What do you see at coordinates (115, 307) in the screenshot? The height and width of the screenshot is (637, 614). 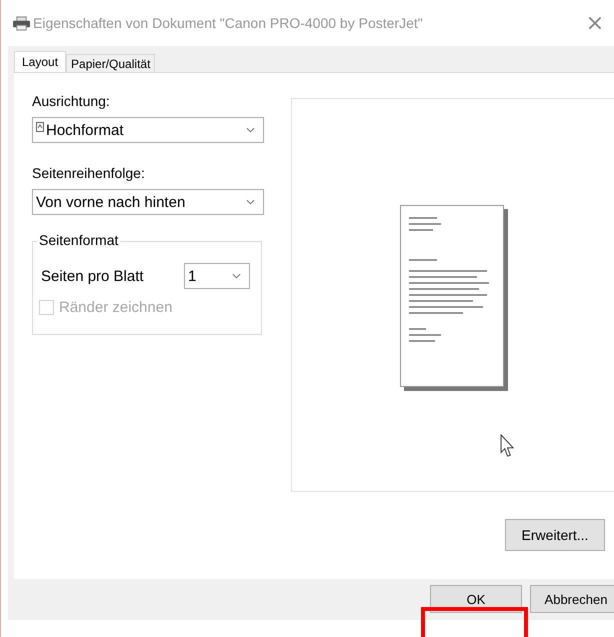 I see `checkbox-label: Ränder zeichnen` at bounding box center [115, 307].